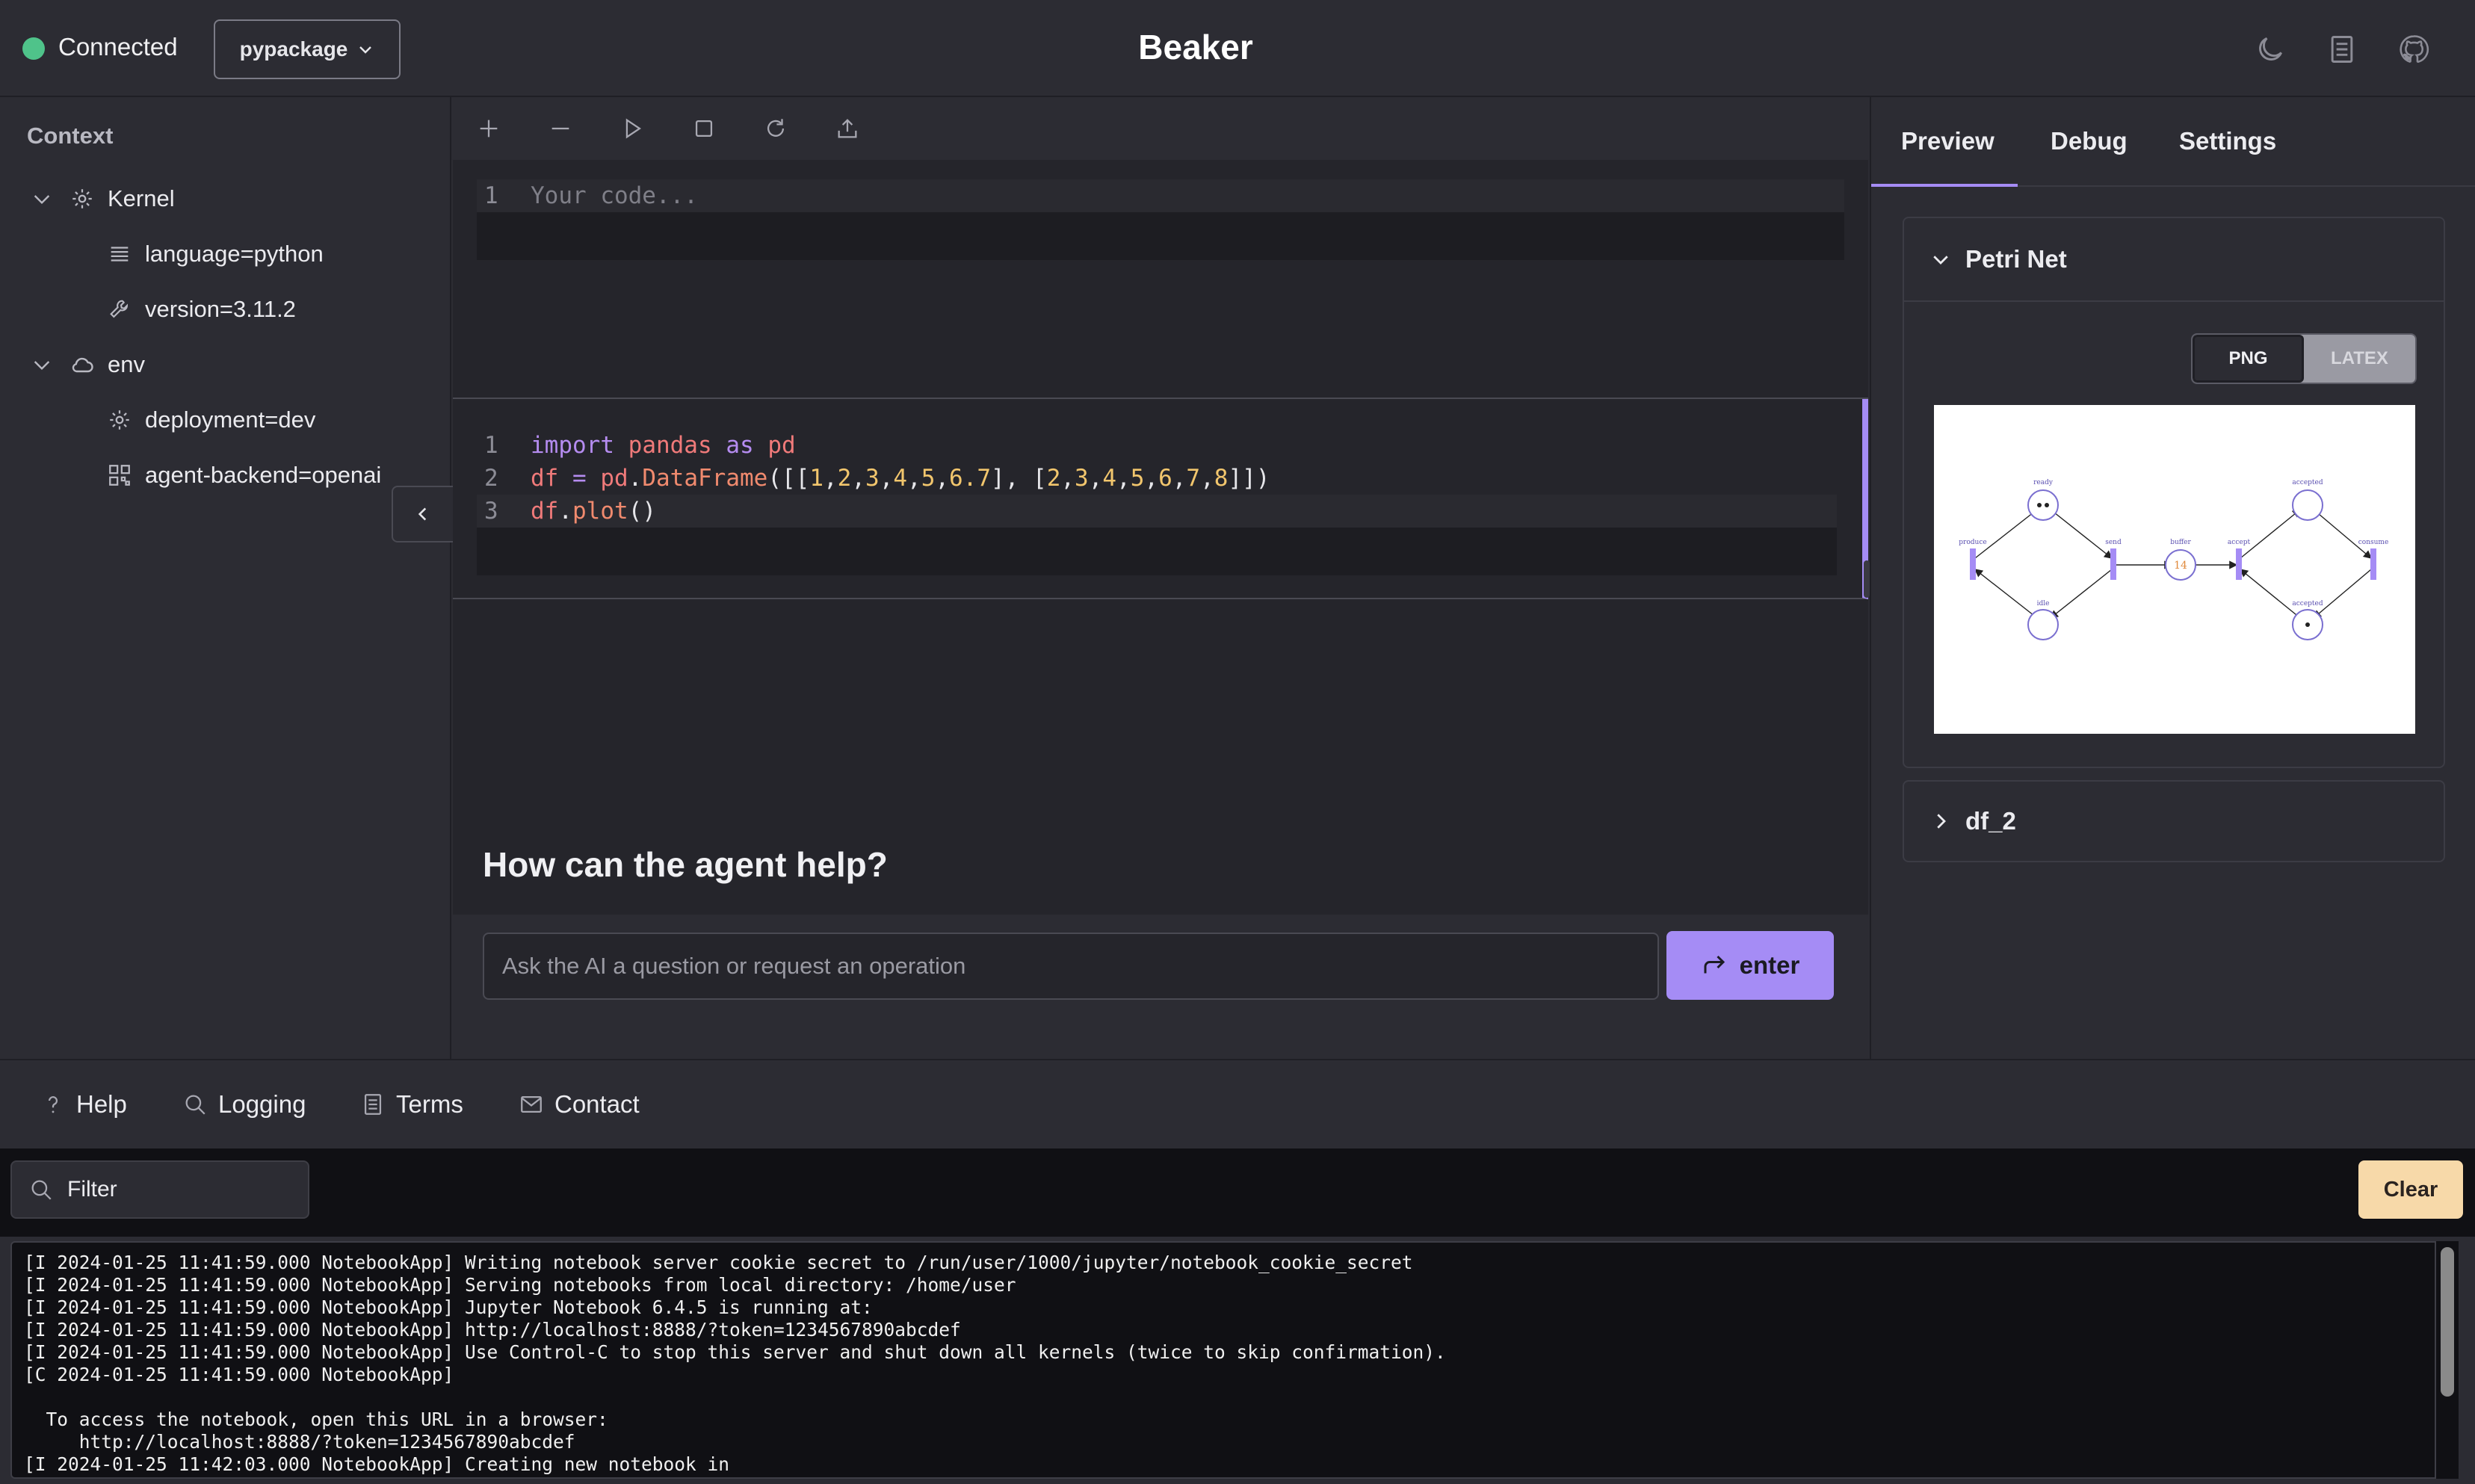 The image size is (2475, 1484). Describe the element at coordinates (235, 254) in the screenshot. I see `tree-leaf-label: language=python` at that location.